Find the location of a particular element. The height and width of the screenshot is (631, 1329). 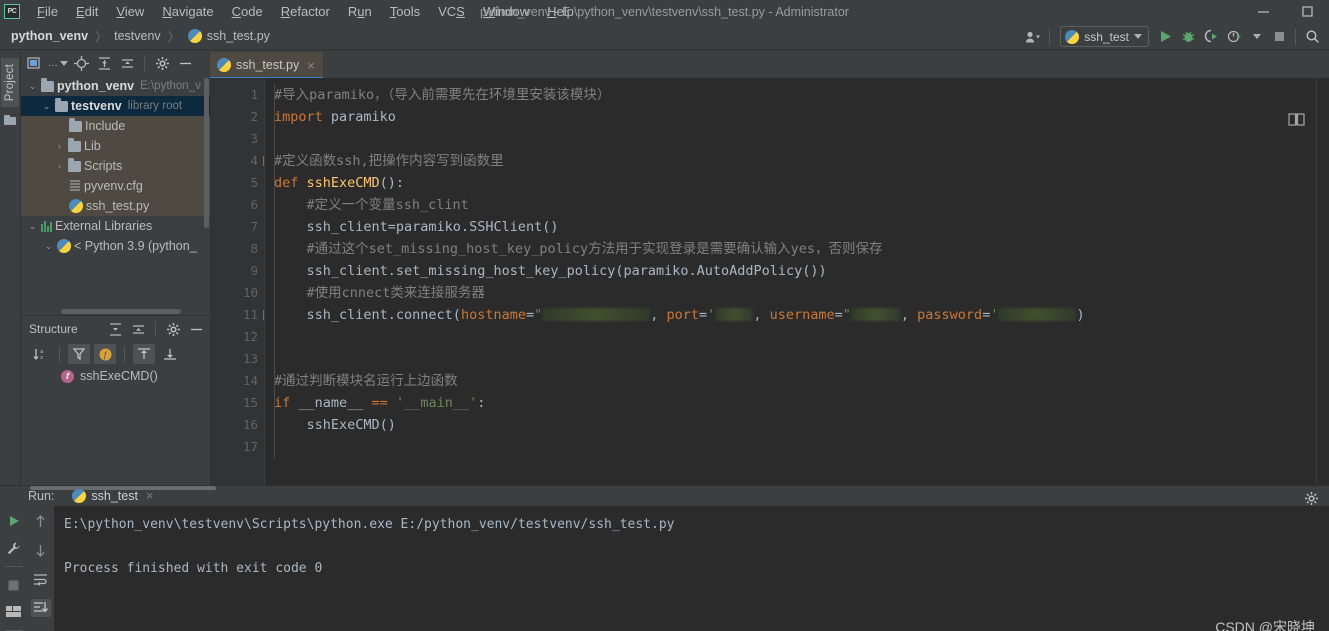

profile-dropdown-icon is located at coordinates (1257, 37).